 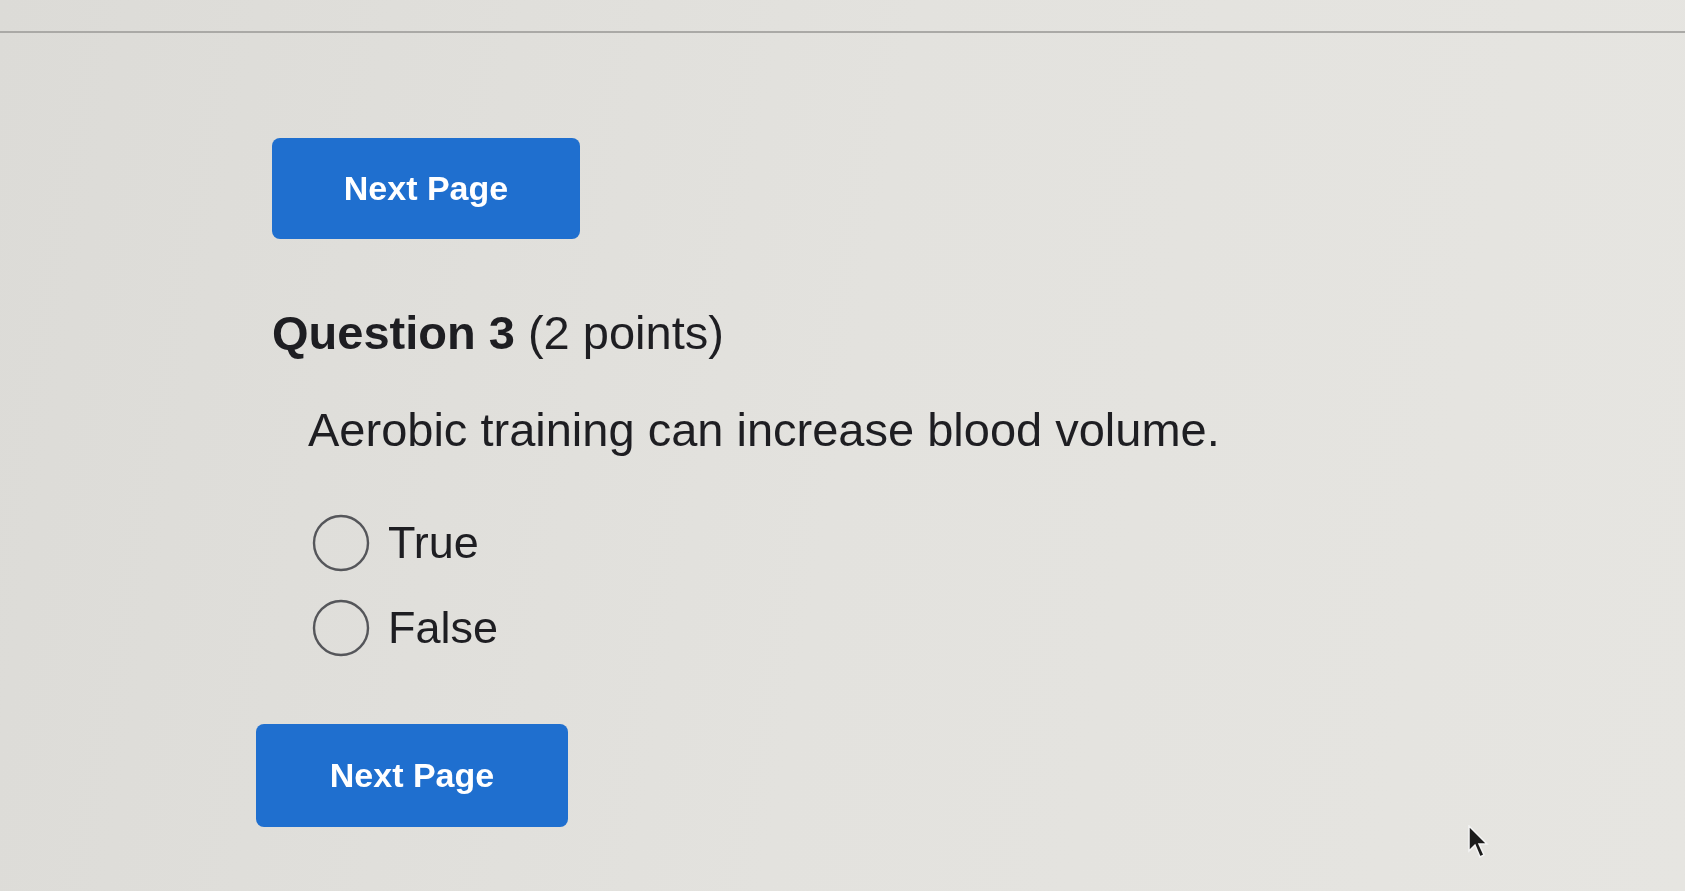 What do you see at coordinates (443, 628) in the screenshot?
I see `option-label: False` at bounding box center [443, 628].